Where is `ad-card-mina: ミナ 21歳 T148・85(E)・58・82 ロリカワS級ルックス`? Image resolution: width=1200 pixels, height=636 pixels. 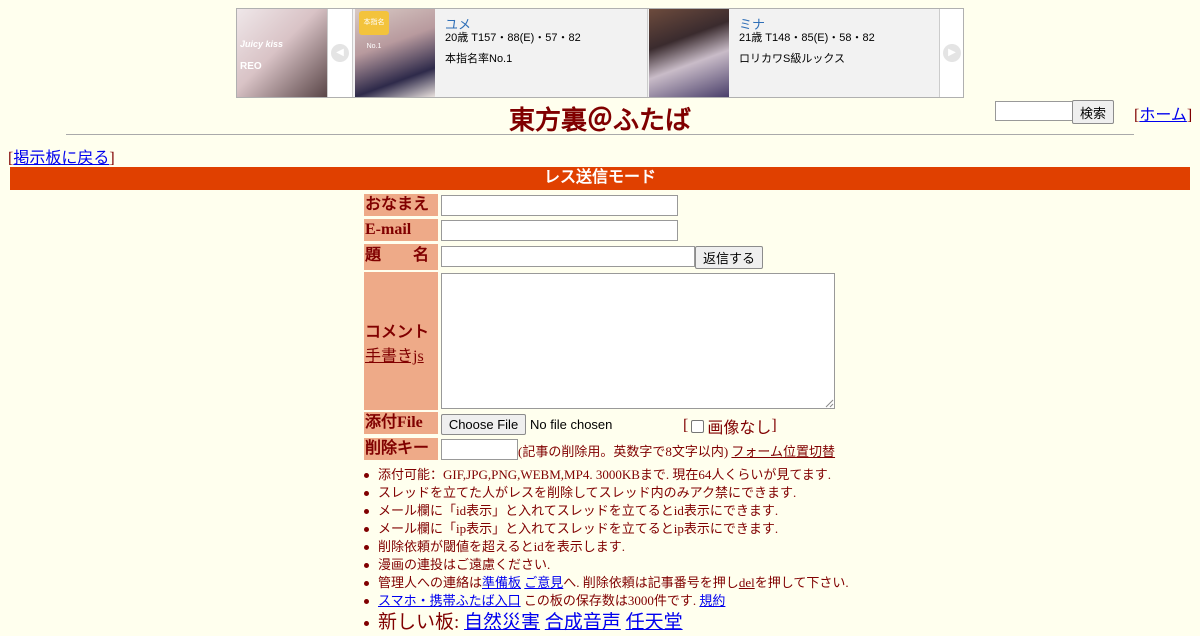
ad-card-mina: ミナ 21歳 T148・85(E)・58・82 ロリカワS級ルックス is located at coordinates (794, 53).